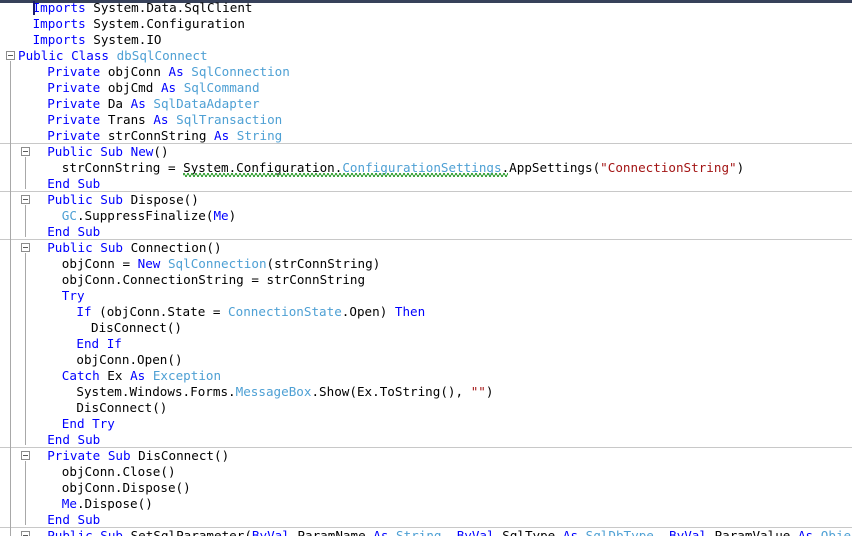 The image size is (852, 536). Describe the element at coordinates (426, 296) in the screenshot. I see `code-line: Try` at that location.